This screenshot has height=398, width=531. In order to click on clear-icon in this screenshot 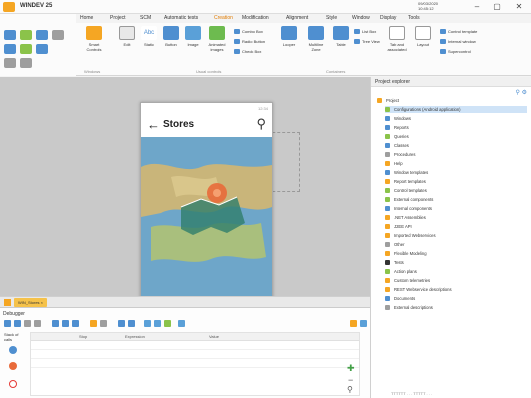, I will do `click(157, 323)`.